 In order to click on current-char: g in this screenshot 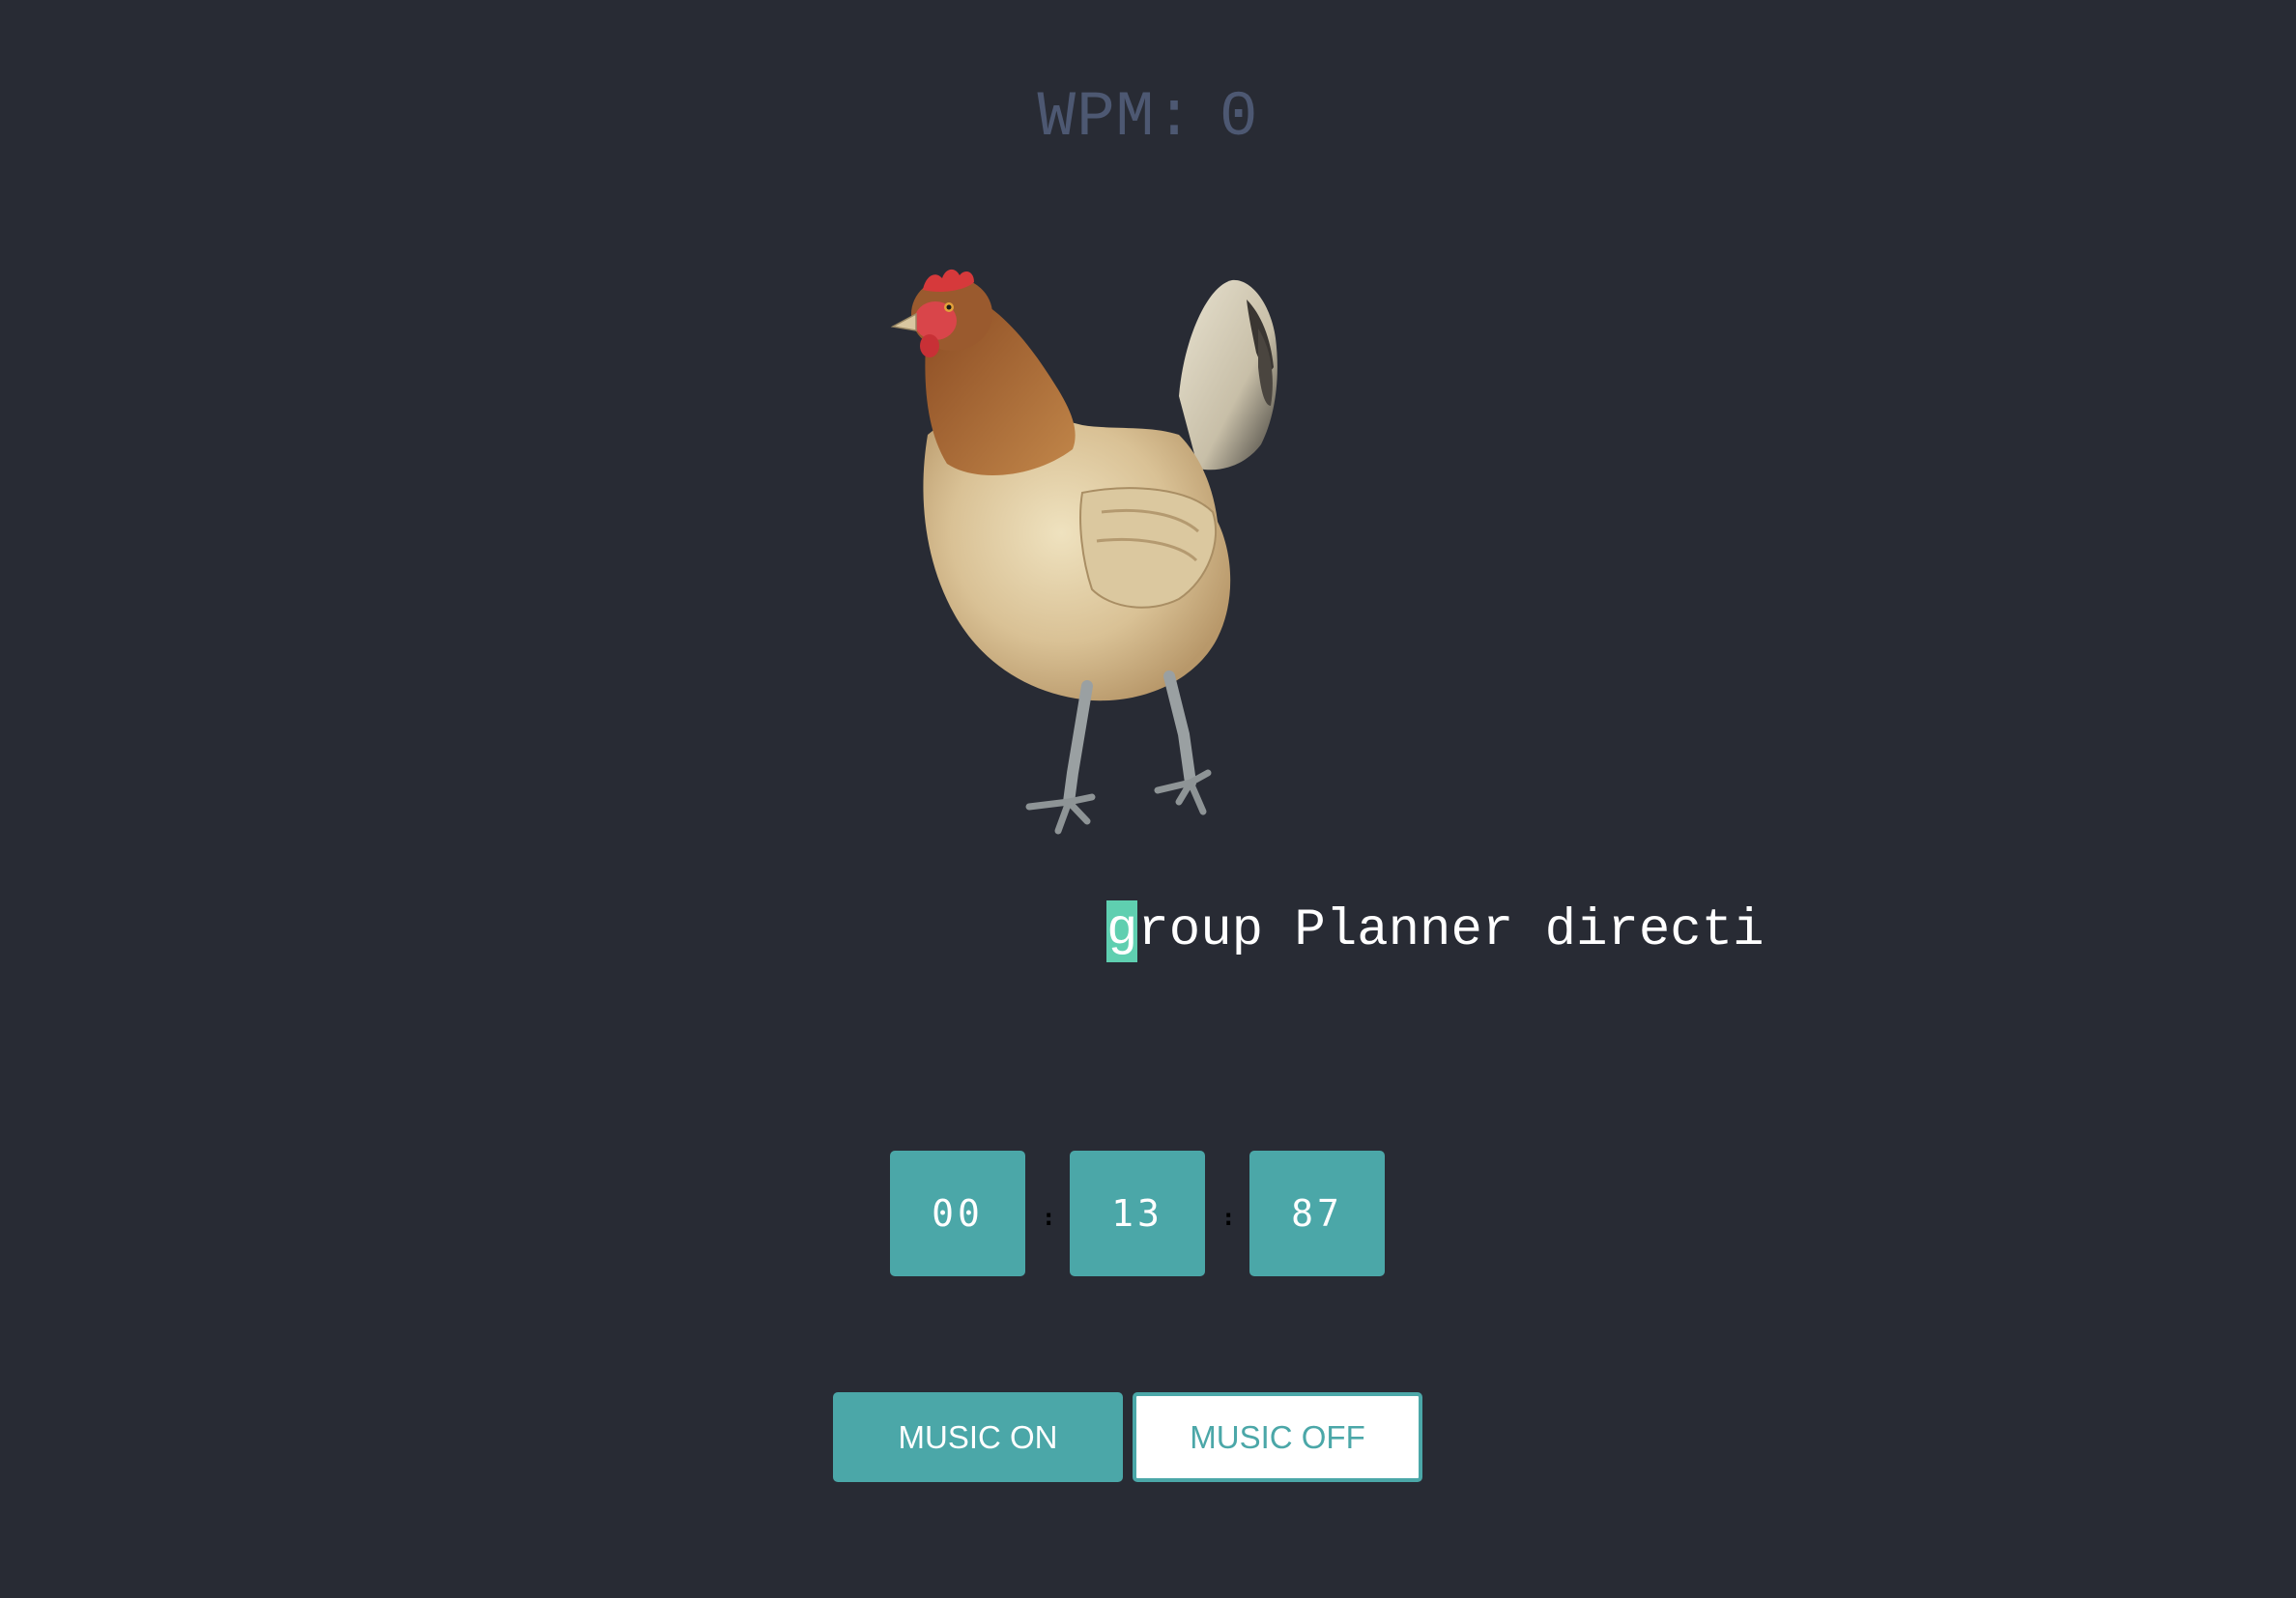, I will do `click(1122, 931)`.